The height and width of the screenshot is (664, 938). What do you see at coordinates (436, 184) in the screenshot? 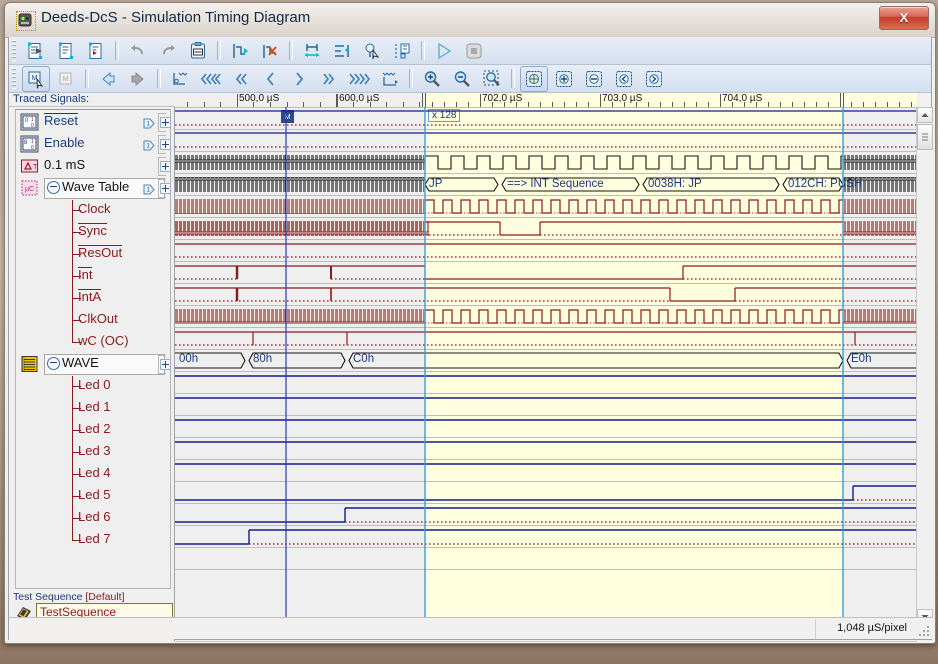
I see `instruction-bus-label: JP` at bounding box center [436, 184].